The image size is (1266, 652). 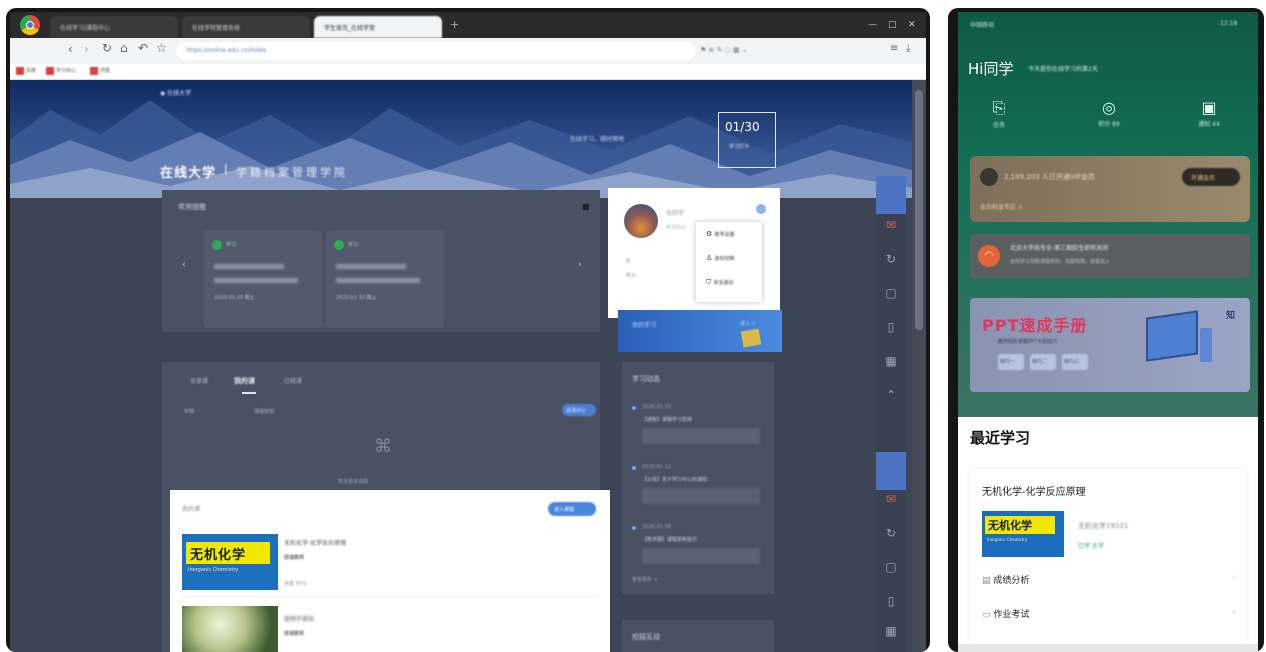 I want to click on carousel-prev-icon: ‹, so click(x=184, y=265).